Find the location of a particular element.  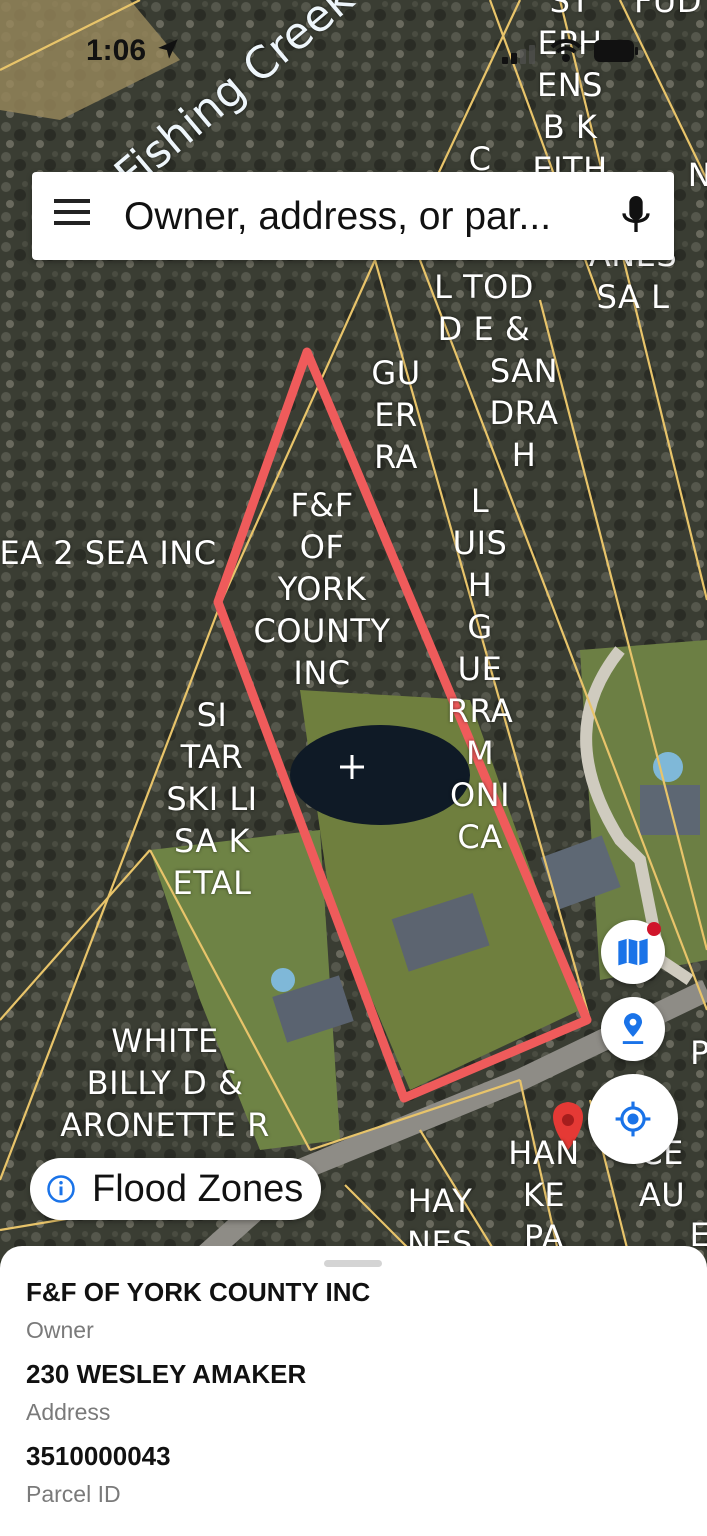

owner-caption: Owner is located at coordinates (60, 1330).